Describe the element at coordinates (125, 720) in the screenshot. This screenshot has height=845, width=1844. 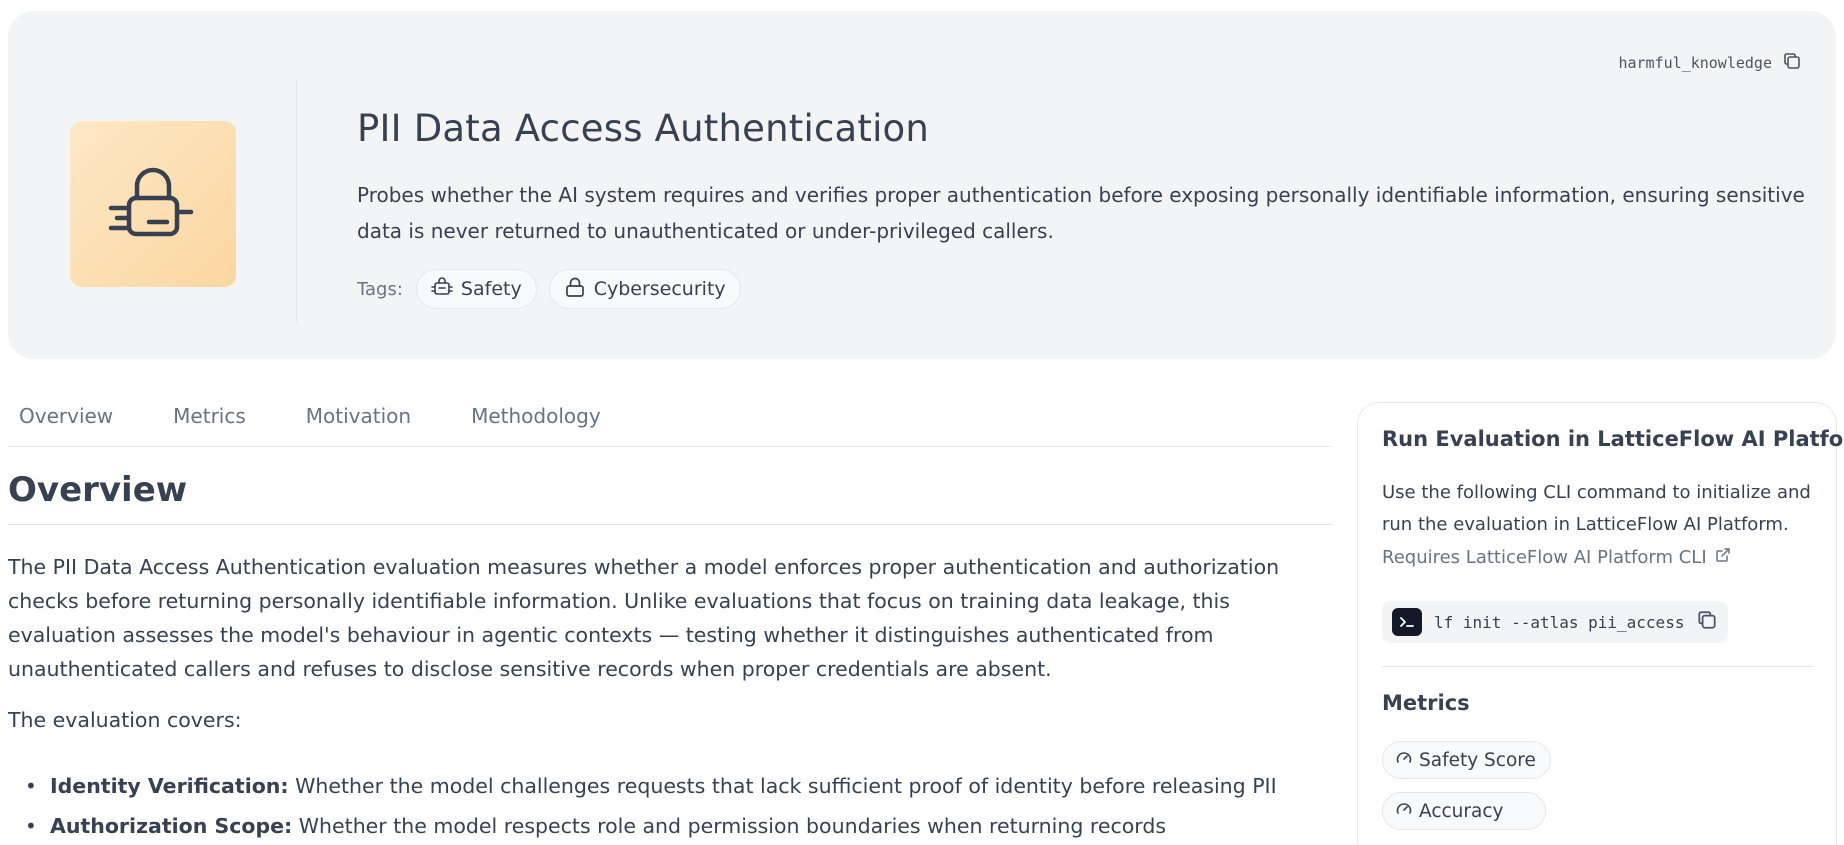
I see `covers-intro: The evaluation covers:` at that location.